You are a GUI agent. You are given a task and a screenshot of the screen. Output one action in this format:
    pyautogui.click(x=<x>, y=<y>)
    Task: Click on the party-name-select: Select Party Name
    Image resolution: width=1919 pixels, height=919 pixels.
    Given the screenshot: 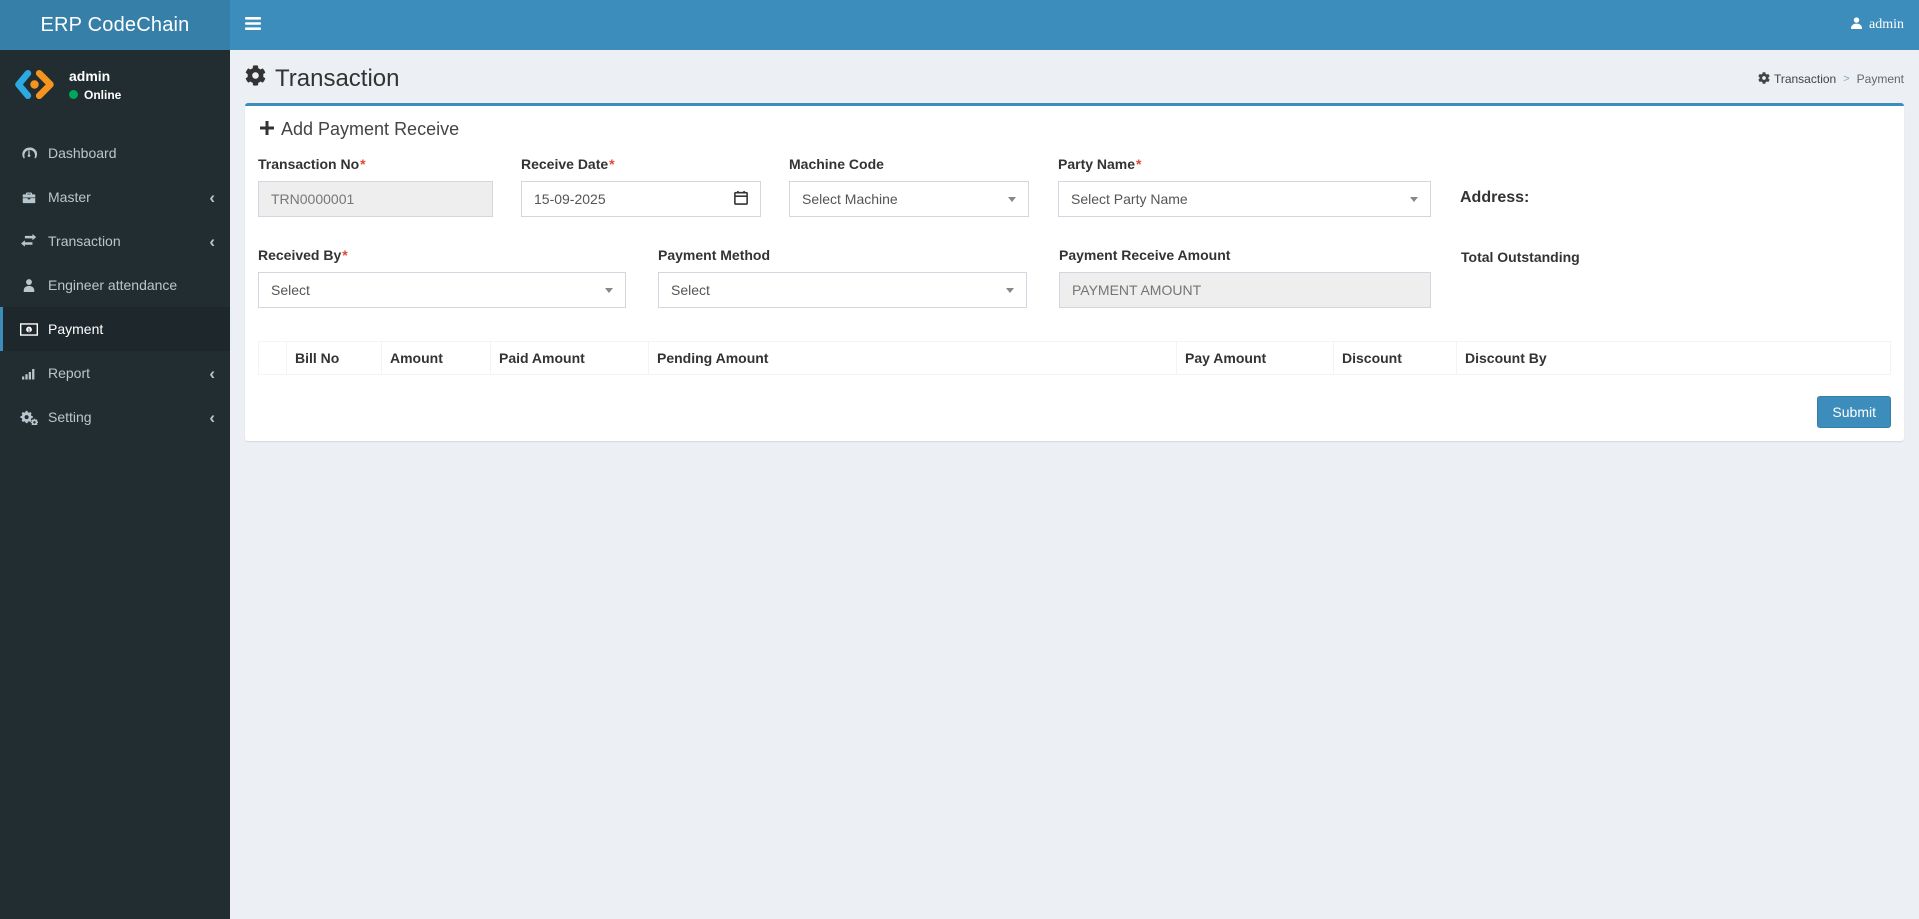 What is the action you would take?
    pyautogui.click(x=1244, y=199)
    